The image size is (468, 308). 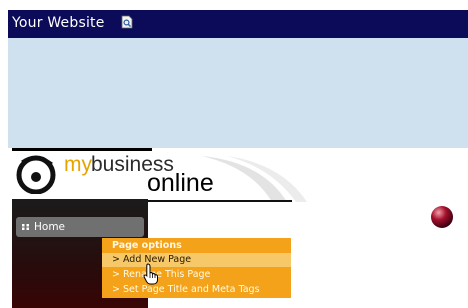 What do you see at coordinates (196, 290) in the screenshot?
I see `menu-item-set-page-title: > Set Page Title and Meta Tags` at bounding box center [196, 290].